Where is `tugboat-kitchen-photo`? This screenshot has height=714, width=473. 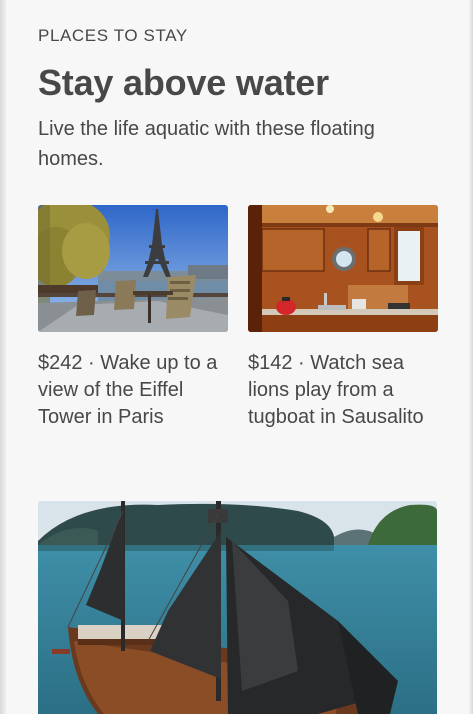
tugboat-kitchen-photo is located at coordinates (343, 268).